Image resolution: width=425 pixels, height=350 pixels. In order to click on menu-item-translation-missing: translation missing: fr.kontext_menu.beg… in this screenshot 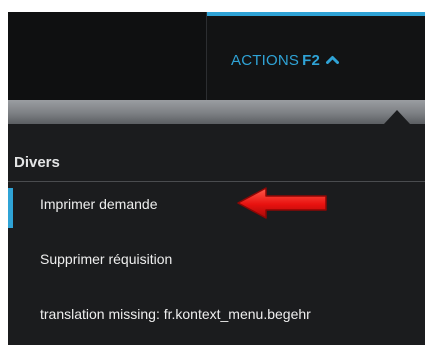, I will do `click(216, 315)`.